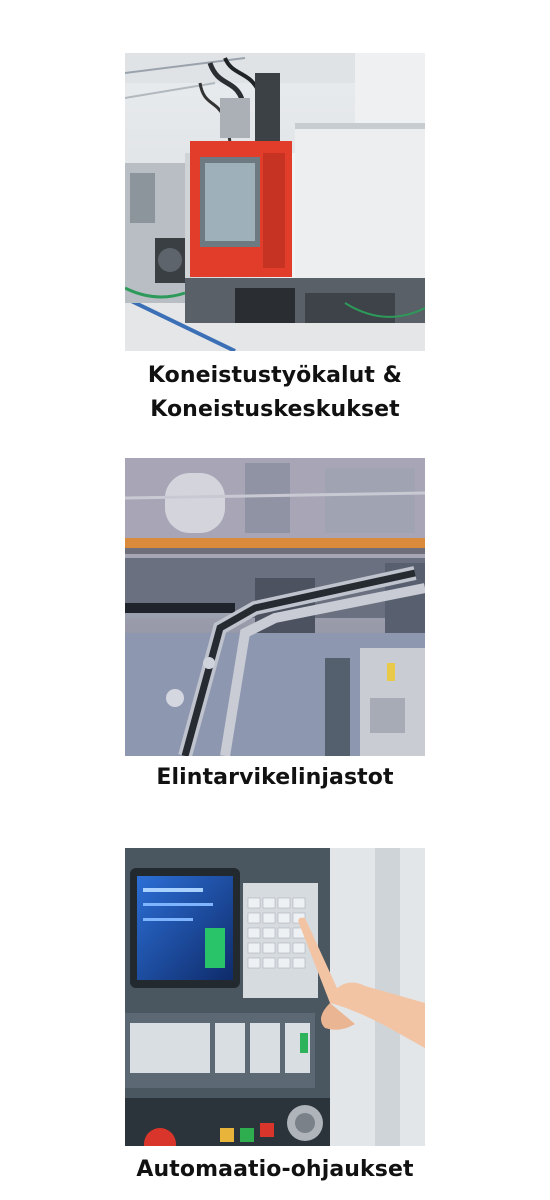  Describe the element at coordinates (275, 375) in the screenshot. I see `machining-title-line1: Koneistustyökalut &` at that location.